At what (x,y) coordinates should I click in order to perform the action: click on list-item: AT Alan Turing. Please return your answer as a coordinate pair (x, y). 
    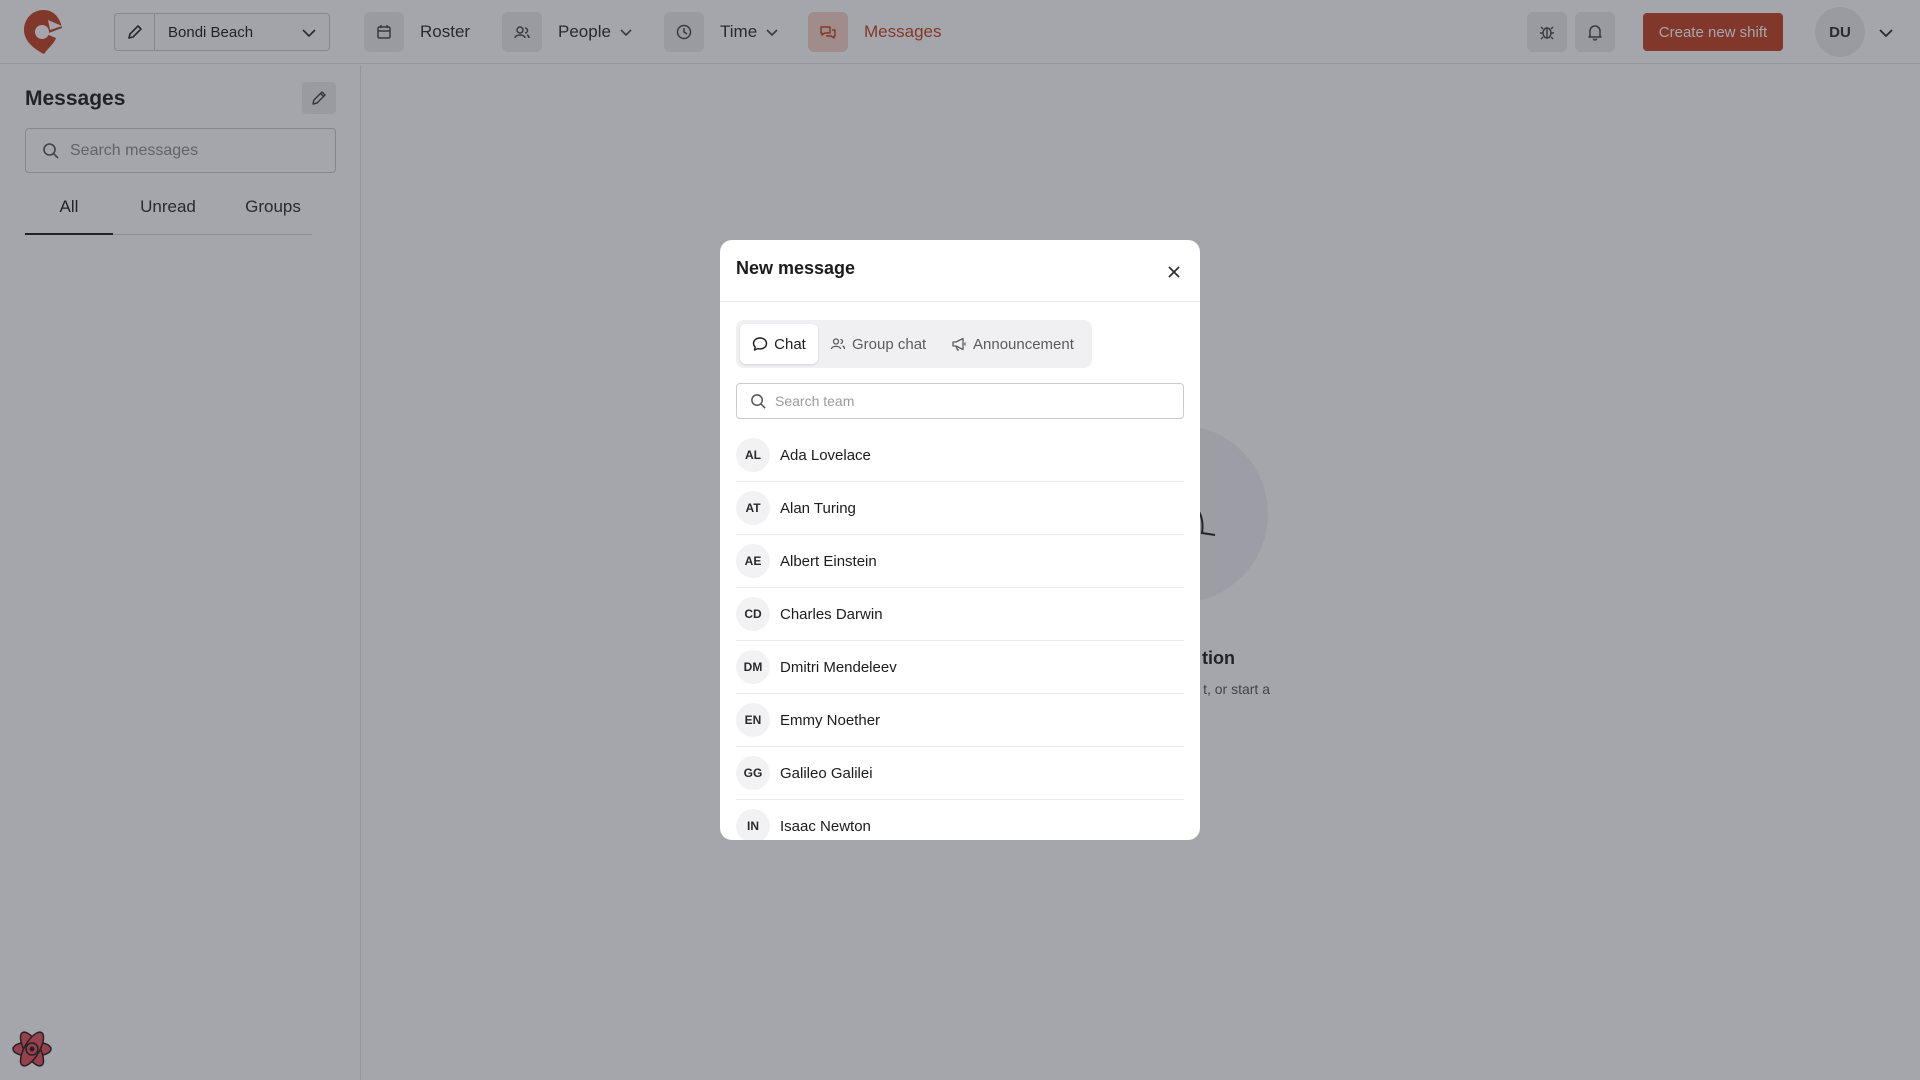
    Looking at the image, I should click on (960, 508).